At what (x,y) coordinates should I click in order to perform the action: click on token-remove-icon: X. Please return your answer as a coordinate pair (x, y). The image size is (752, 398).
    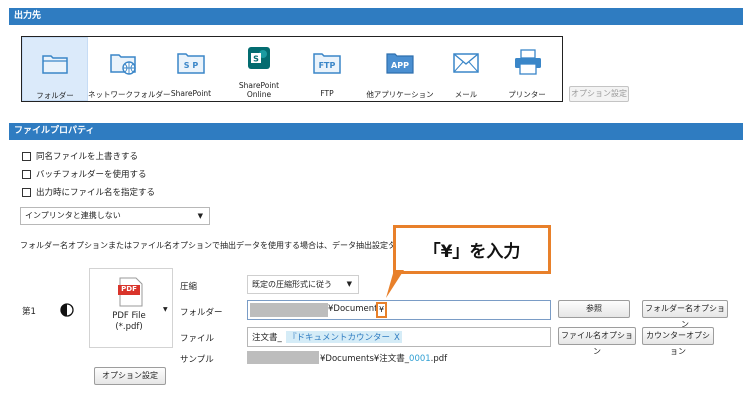
    Looking at the image, I should click on (397, 338).